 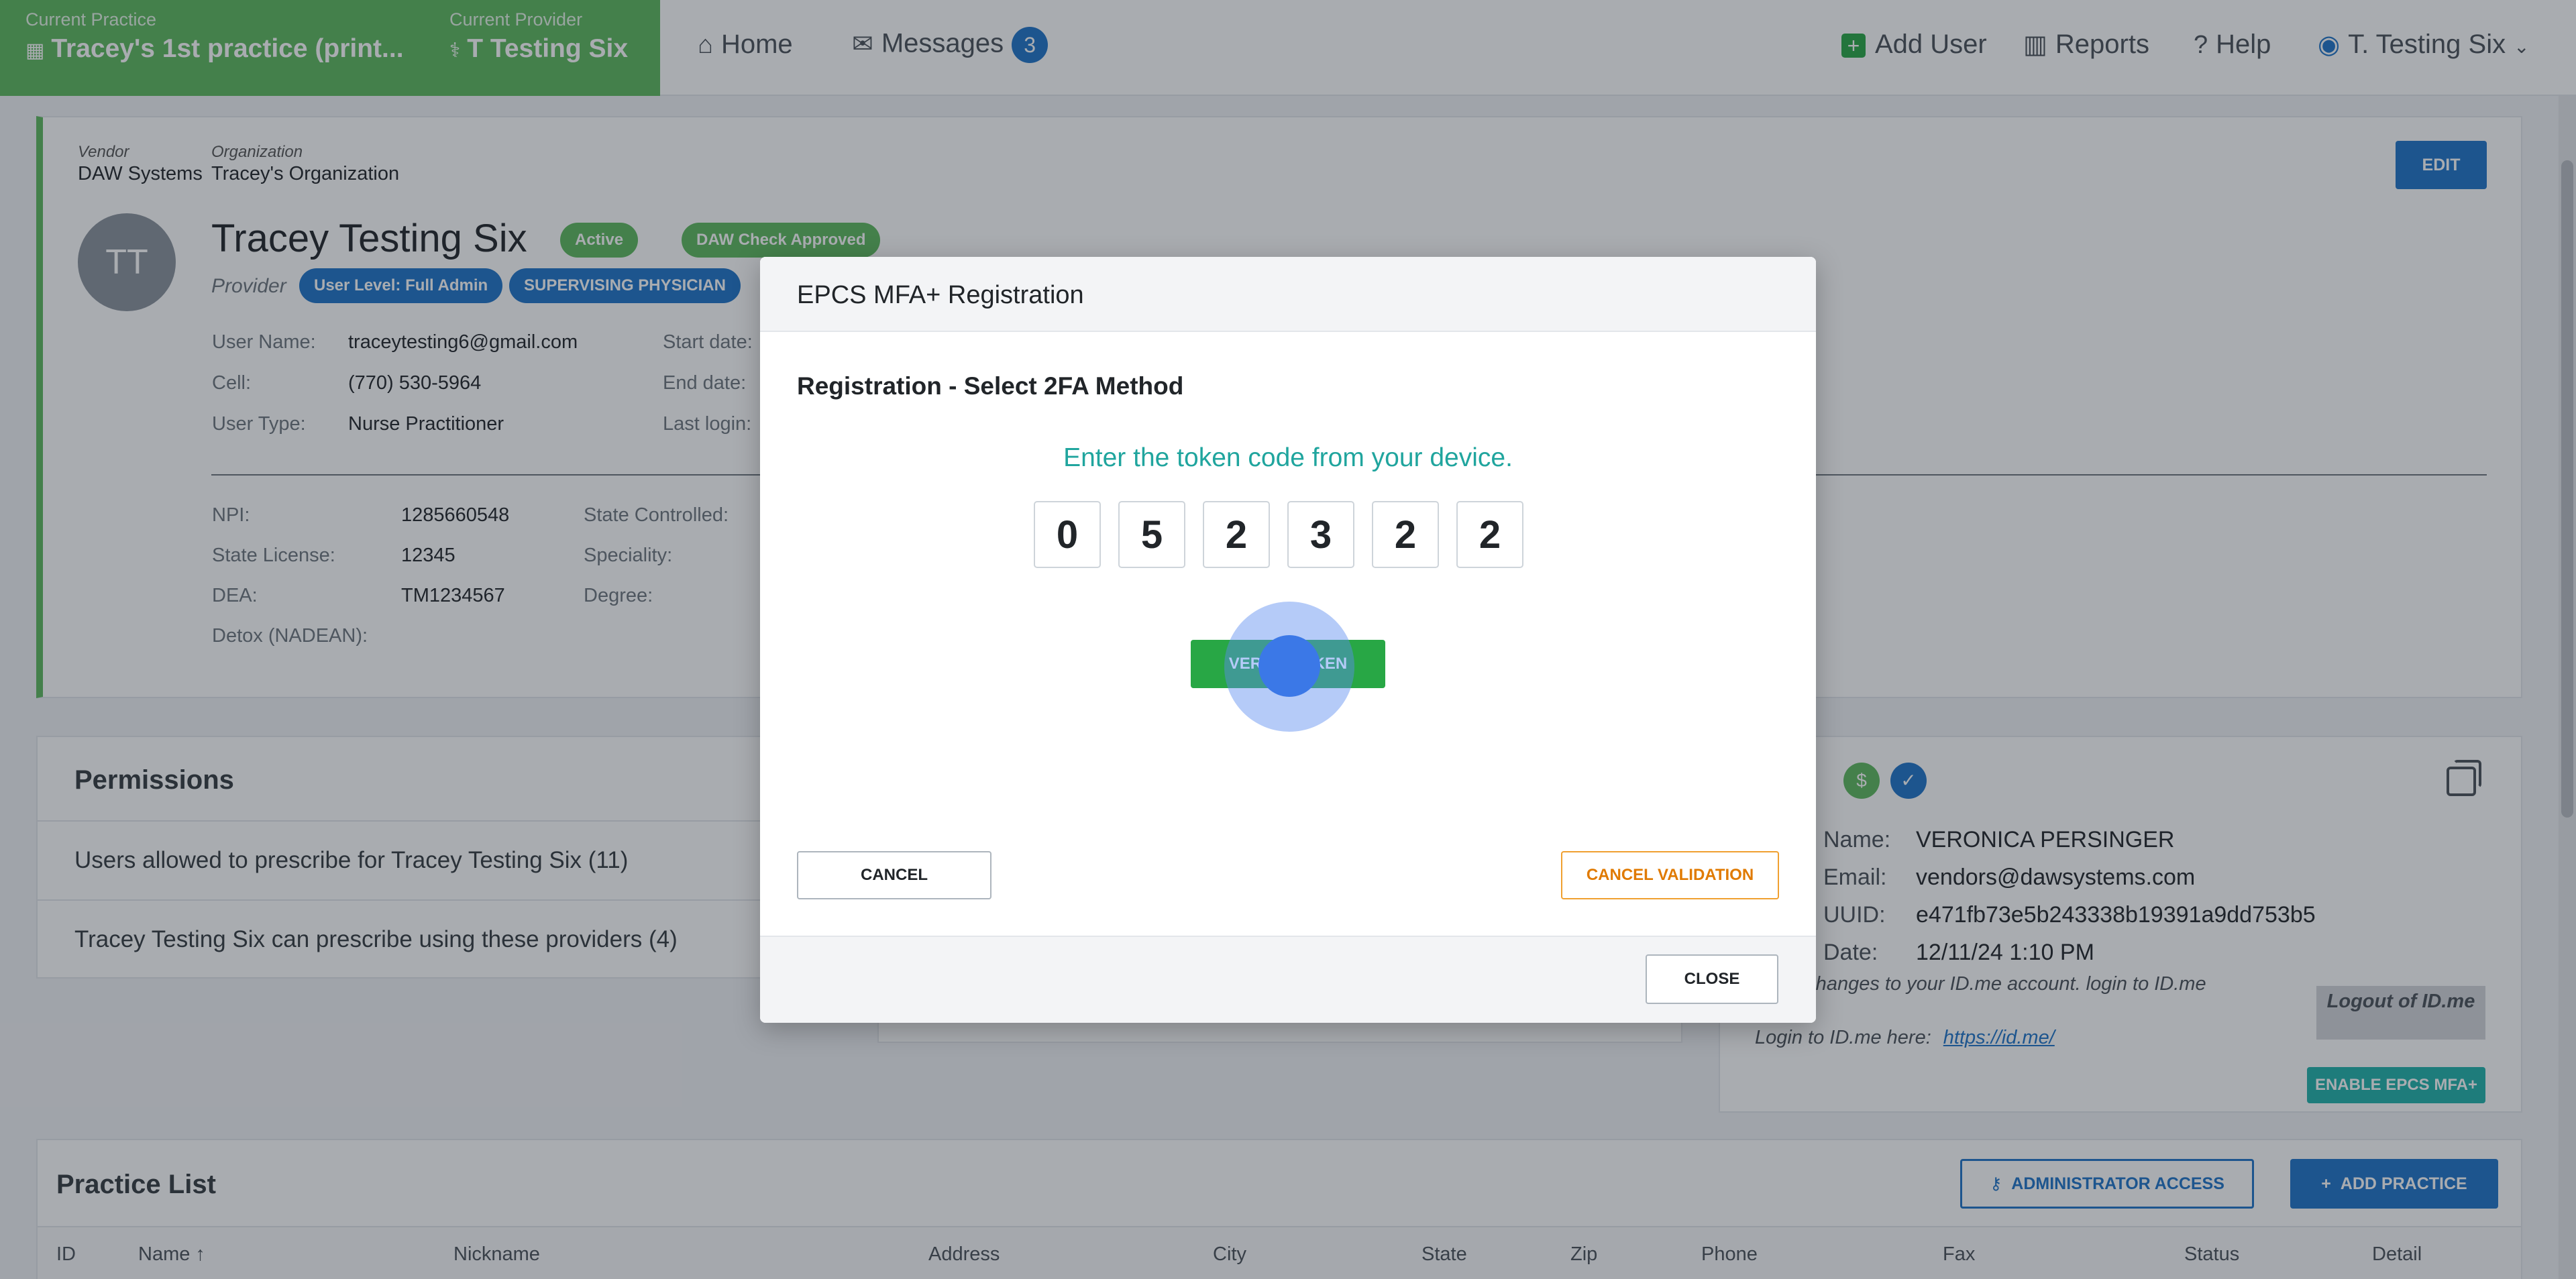 What do you see at coordinates (1489, 534) in the screenshot?
I see `token-digit-6: 2` at bounding box center [1489, 534].